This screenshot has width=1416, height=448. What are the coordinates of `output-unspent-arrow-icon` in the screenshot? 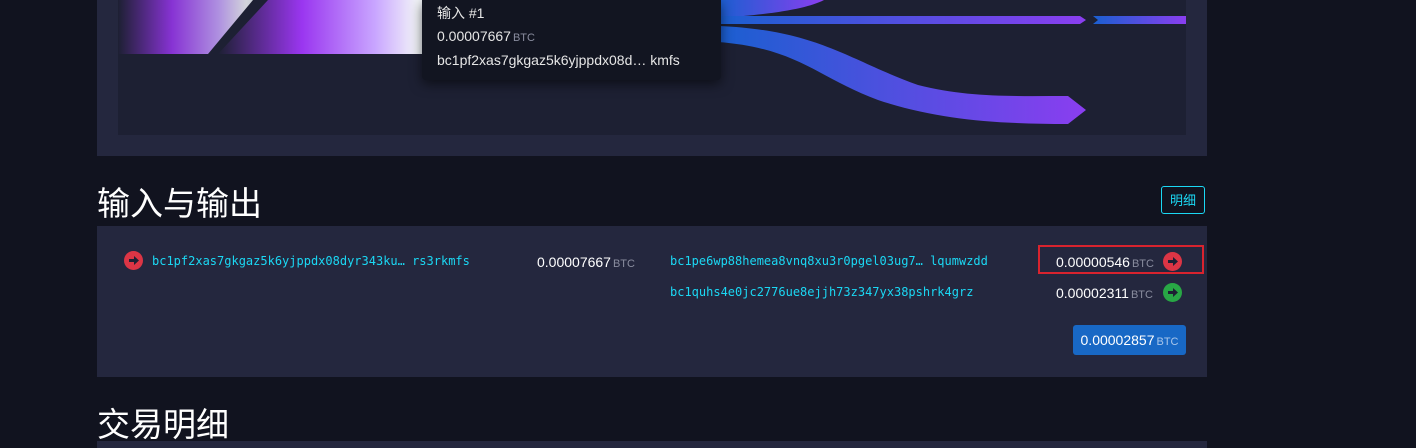 It's located at (1172, 292).